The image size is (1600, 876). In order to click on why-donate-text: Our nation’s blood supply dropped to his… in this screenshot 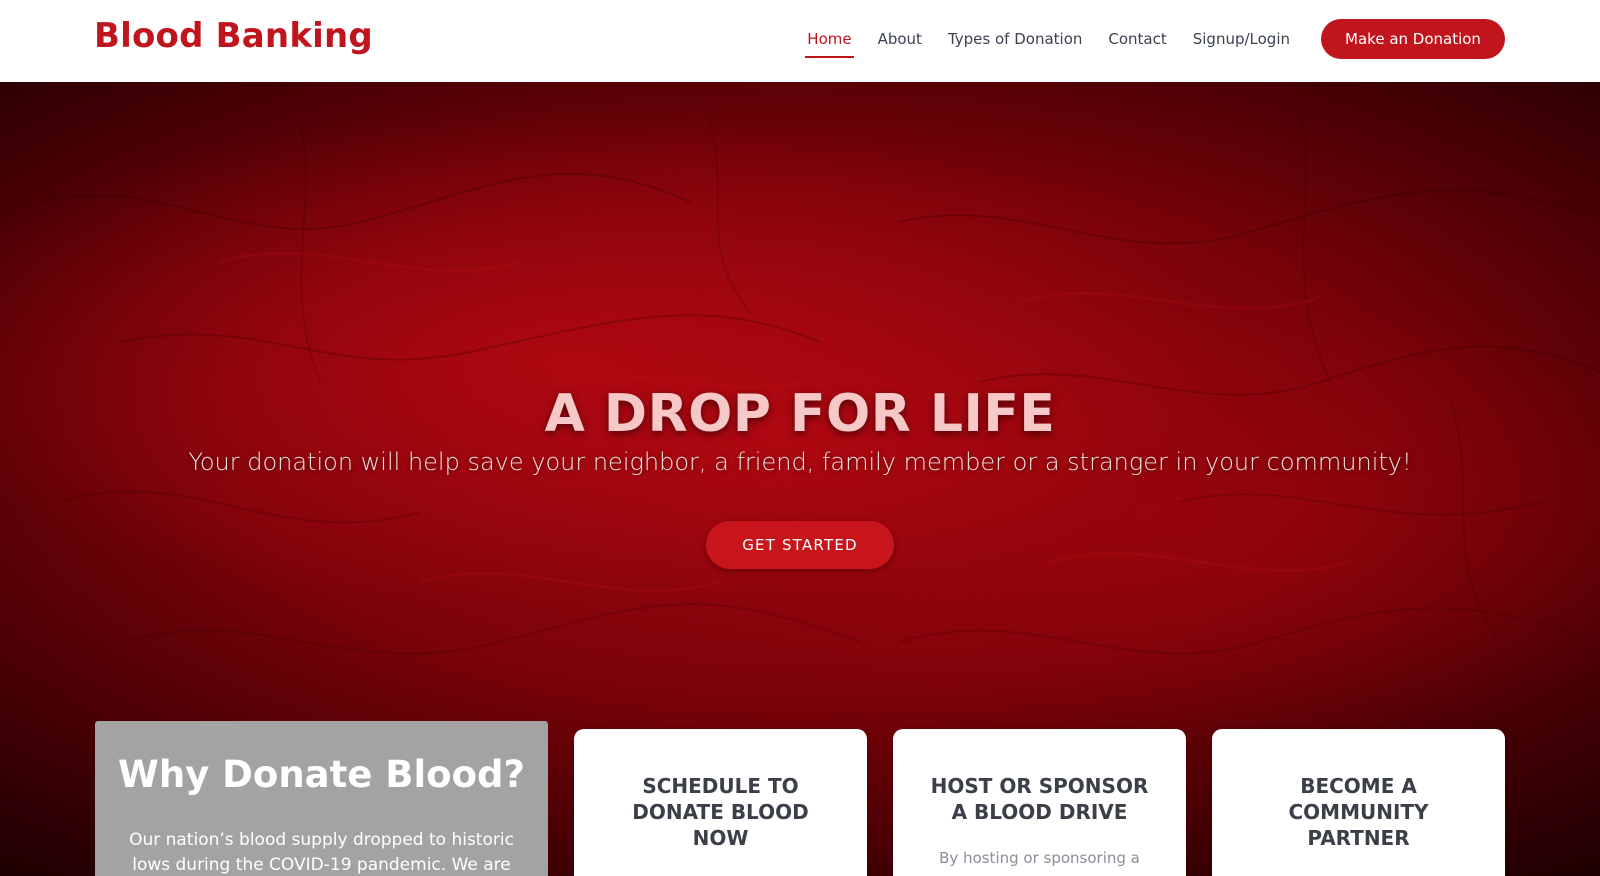, I will do `click(321, 852)`.